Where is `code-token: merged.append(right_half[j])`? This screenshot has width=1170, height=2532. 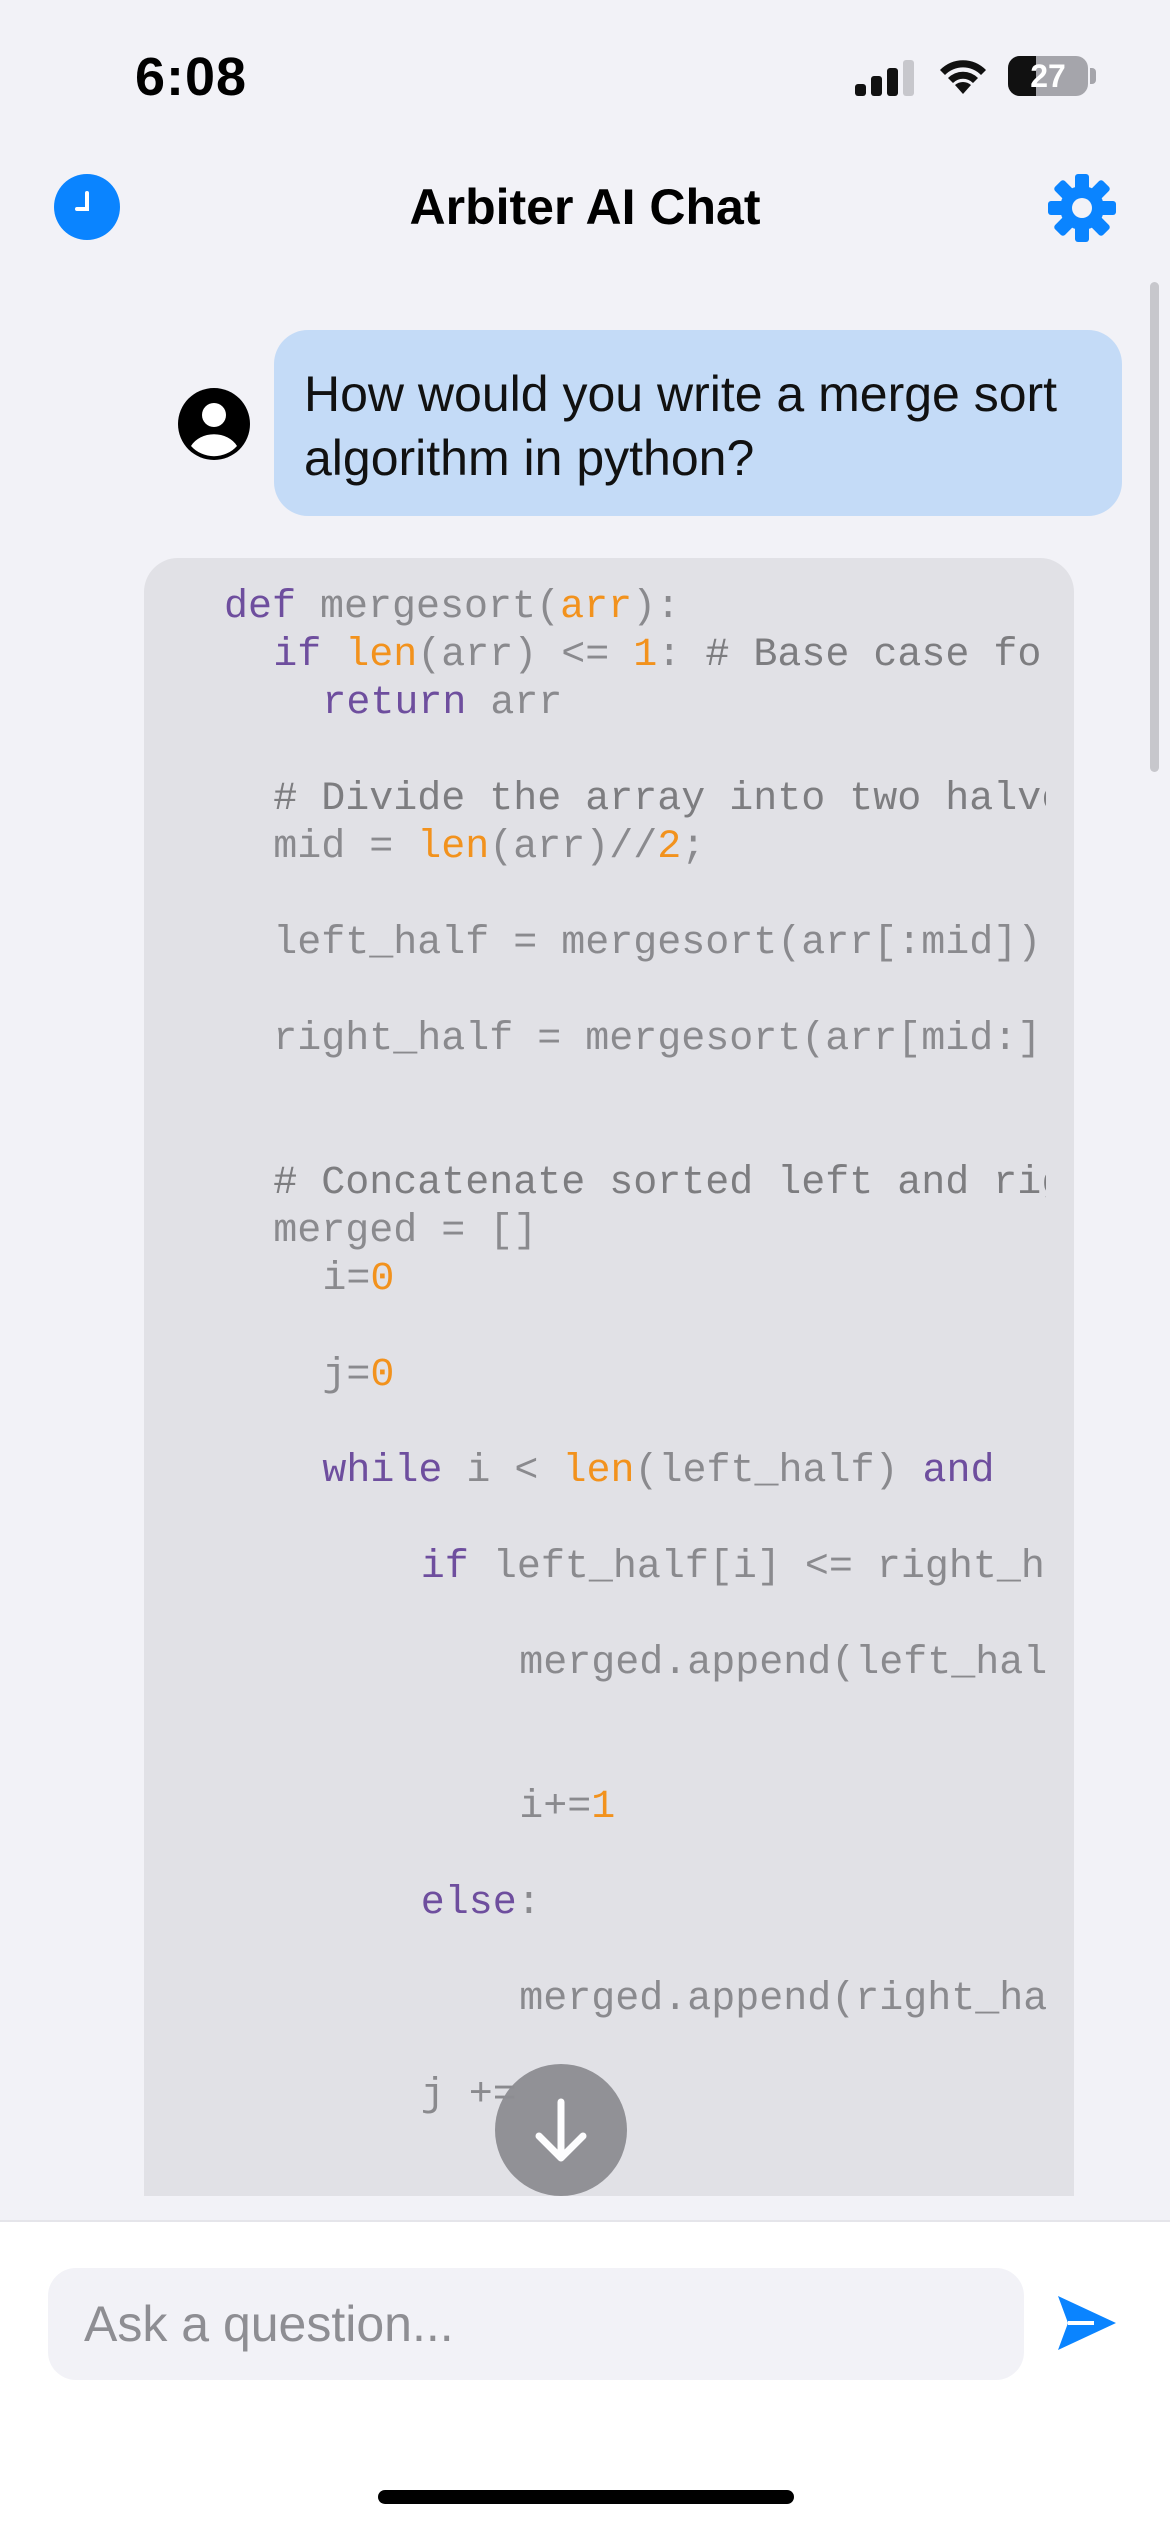 code-token: merged.append(right_half[j]) is located at coordinates (782, 1999).